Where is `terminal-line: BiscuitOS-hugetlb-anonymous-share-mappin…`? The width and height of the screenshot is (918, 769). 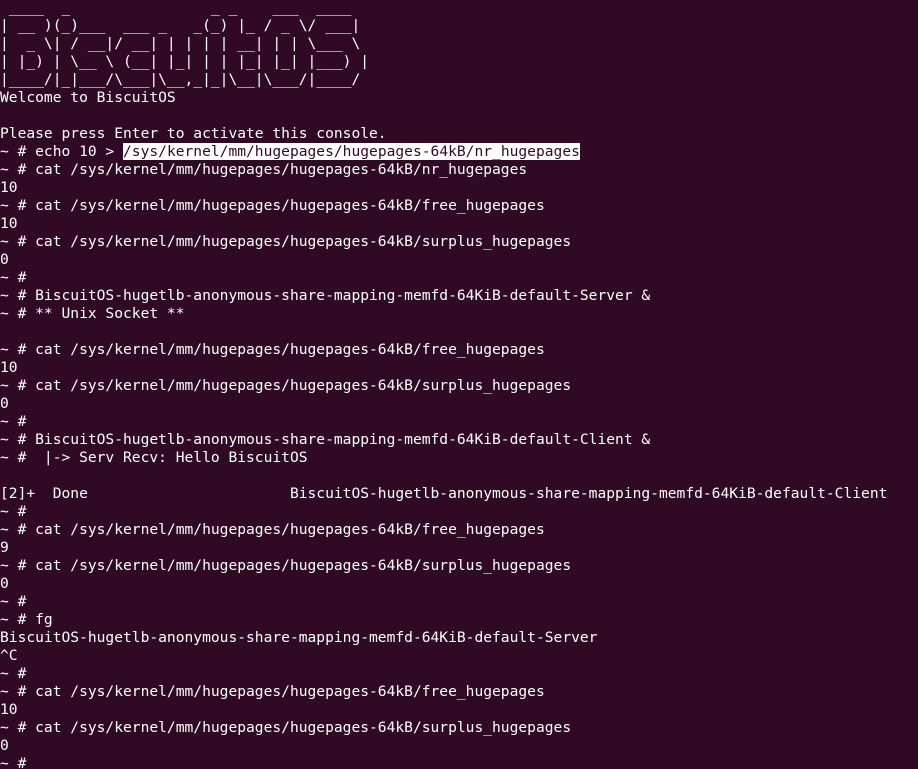 terminal-line: BiscuitOS-hugetlb-anonymous-share-mappin… is located at coordinates (443, 638).